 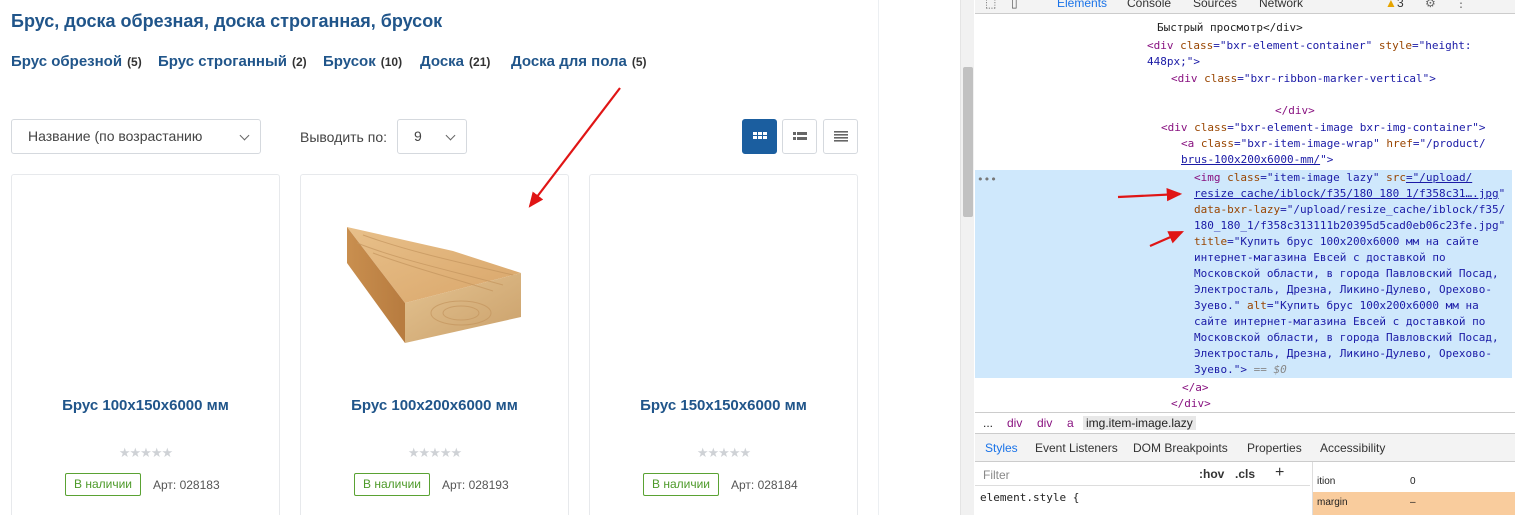 What do you see at coordinates (574, 147) in the screenshot?
I see `arrow-to-image` at bounding box center [574, 147].